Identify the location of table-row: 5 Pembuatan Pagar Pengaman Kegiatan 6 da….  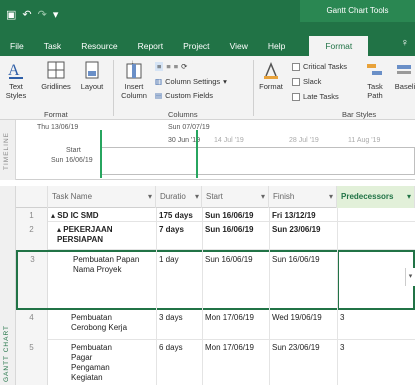
(215, 362).